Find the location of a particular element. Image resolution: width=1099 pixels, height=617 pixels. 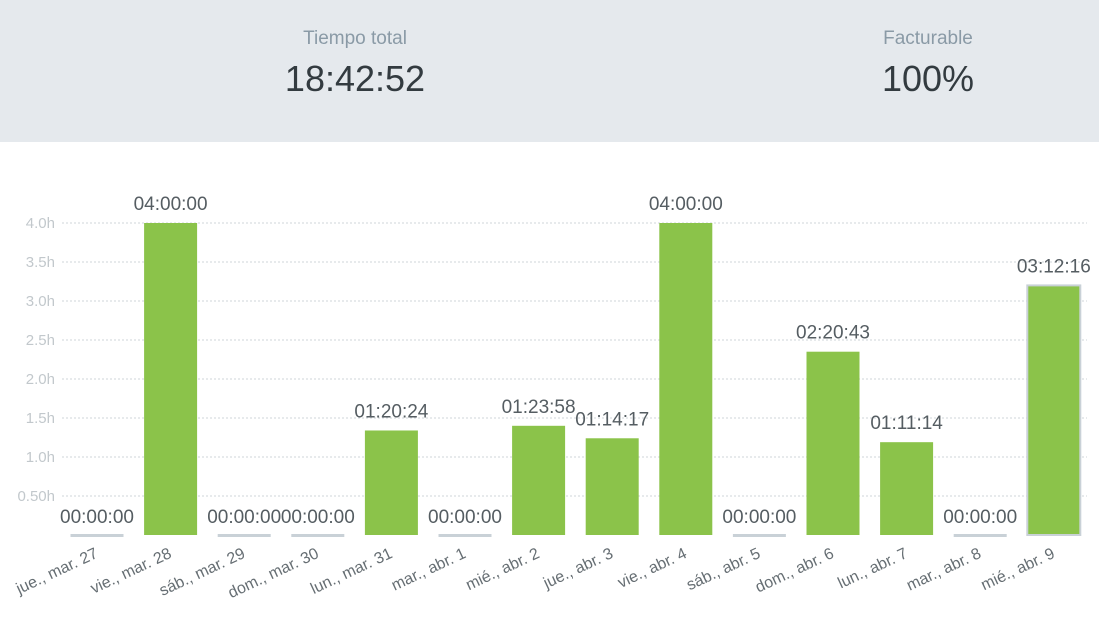

y-tick-label: 1.0h is located at coordinates (40, 457).